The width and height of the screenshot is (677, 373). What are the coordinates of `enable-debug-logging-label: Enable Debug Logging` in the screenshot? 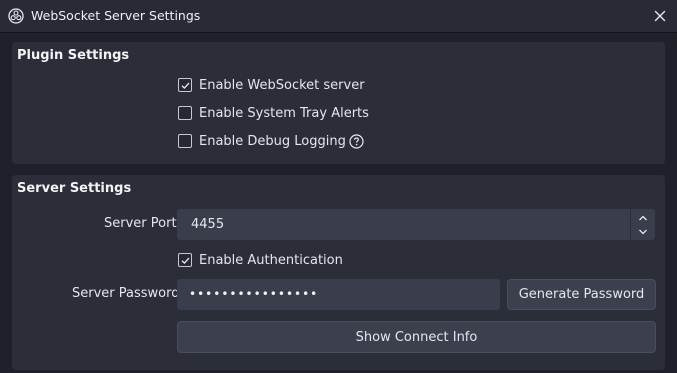 It's located at (272, 141).